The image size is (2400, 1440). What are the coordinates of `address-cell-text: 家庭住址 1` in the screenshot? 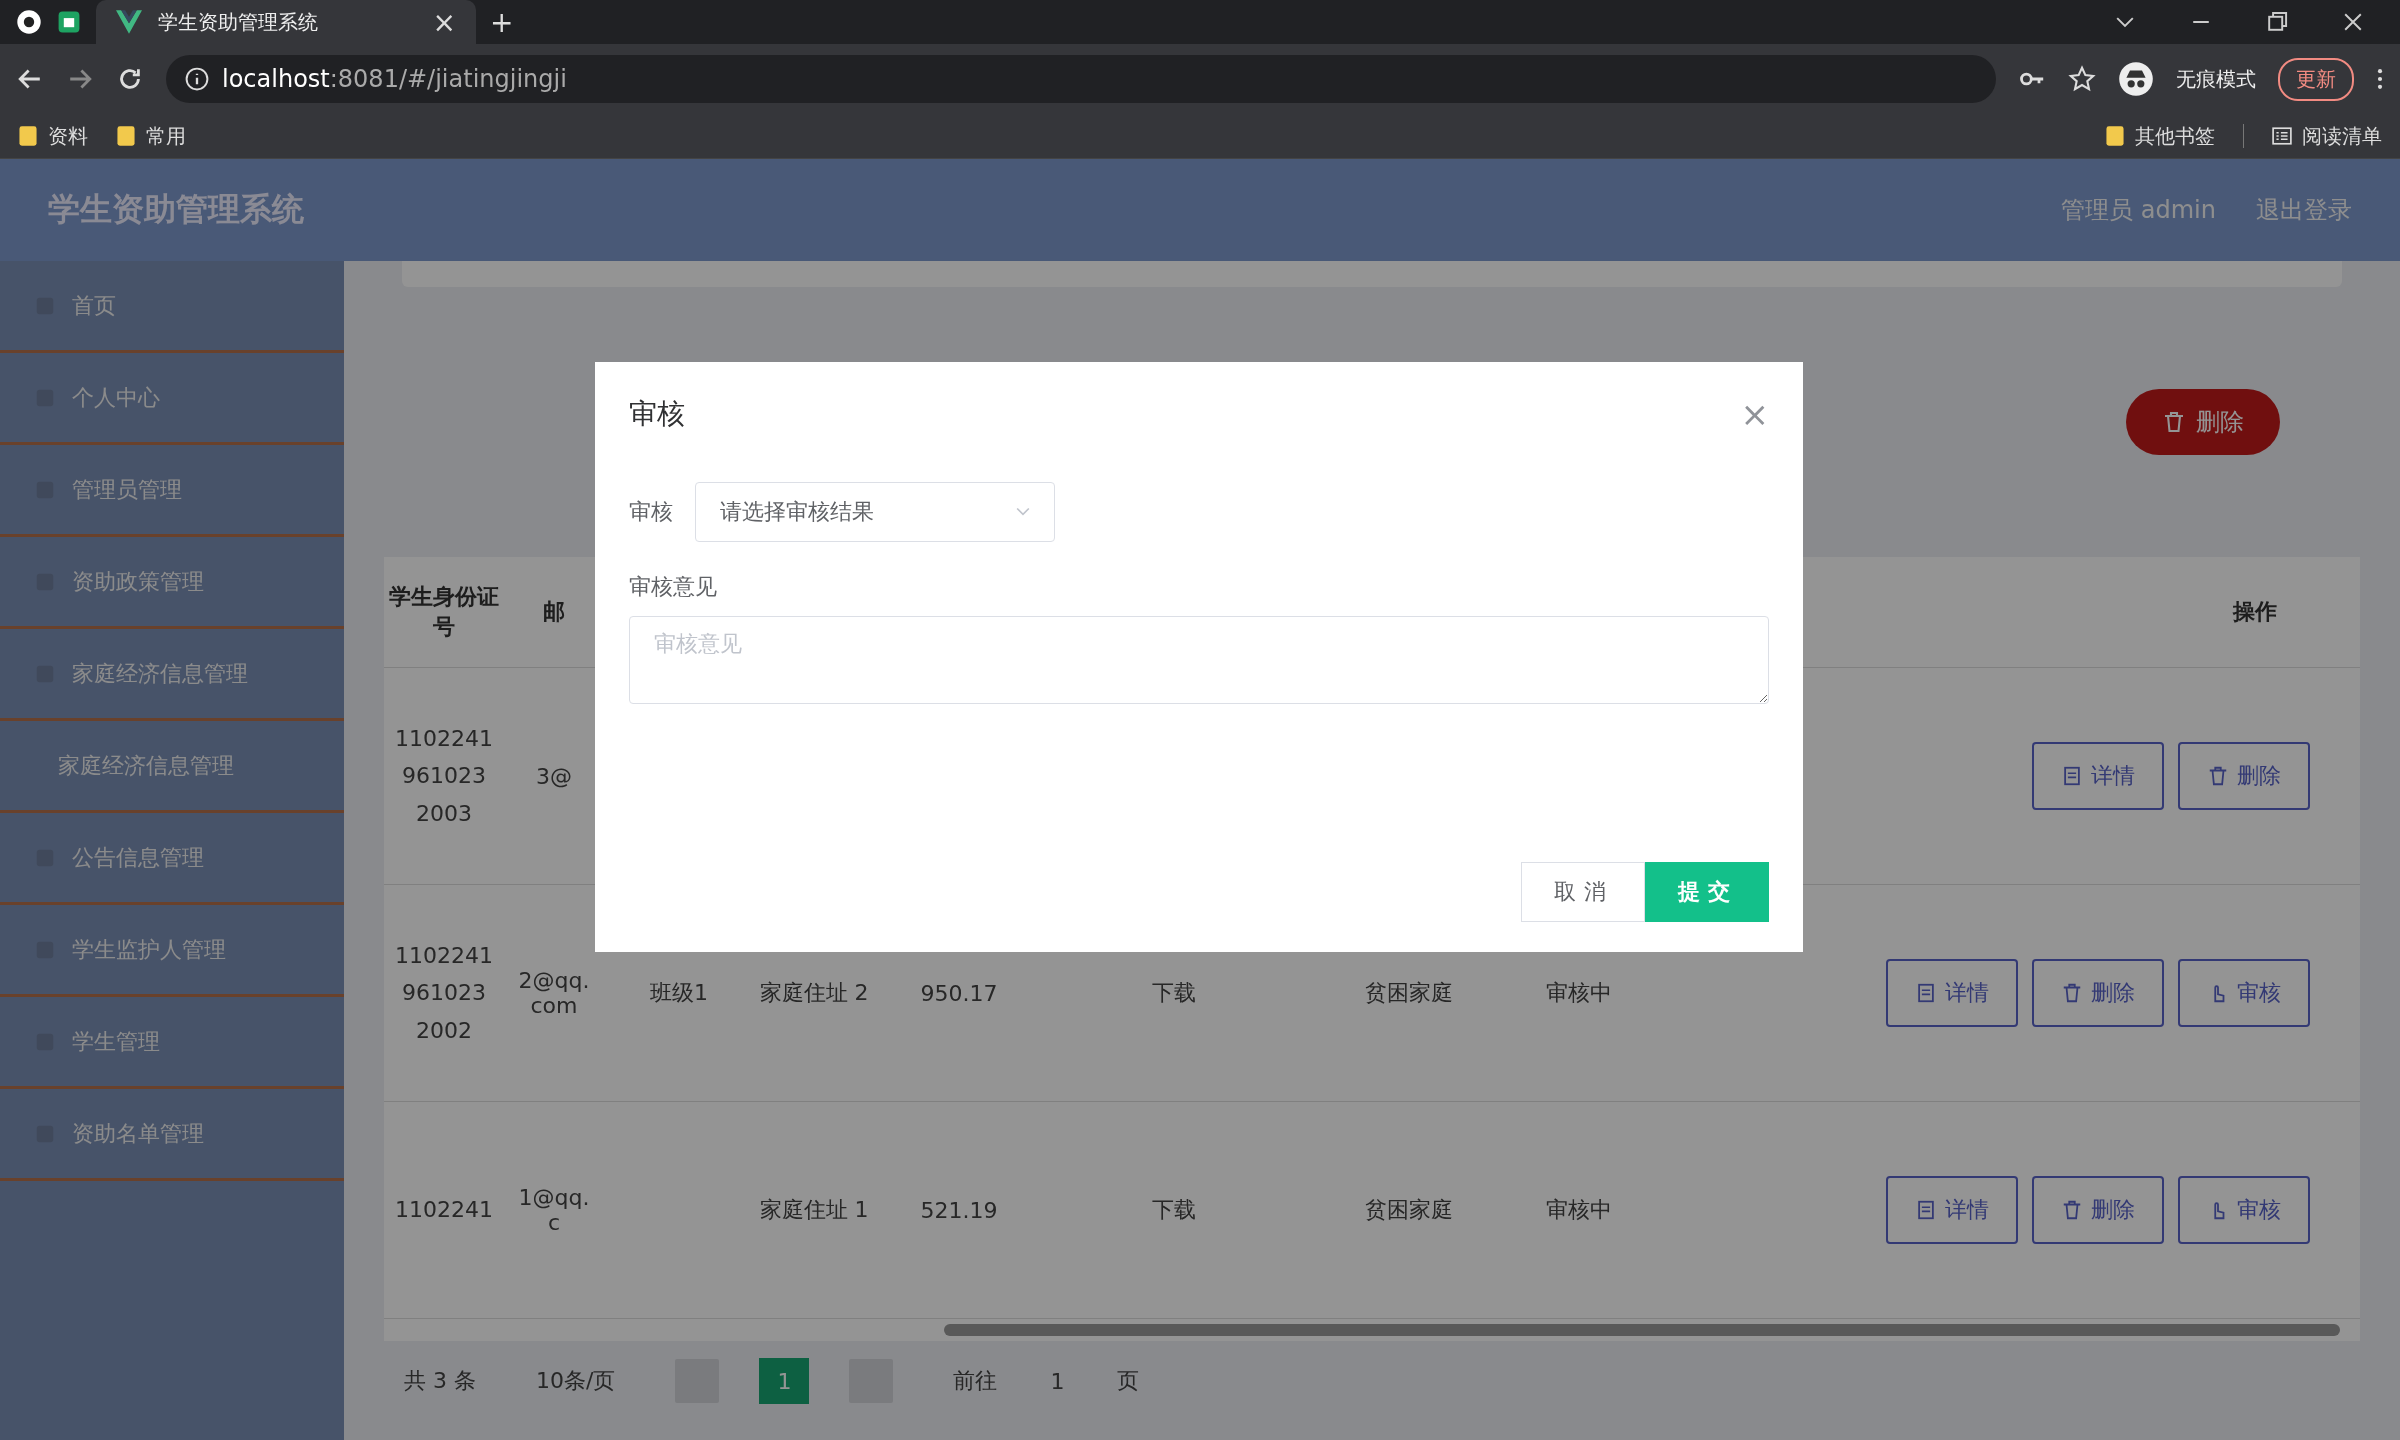 It's located at (814, 1210).